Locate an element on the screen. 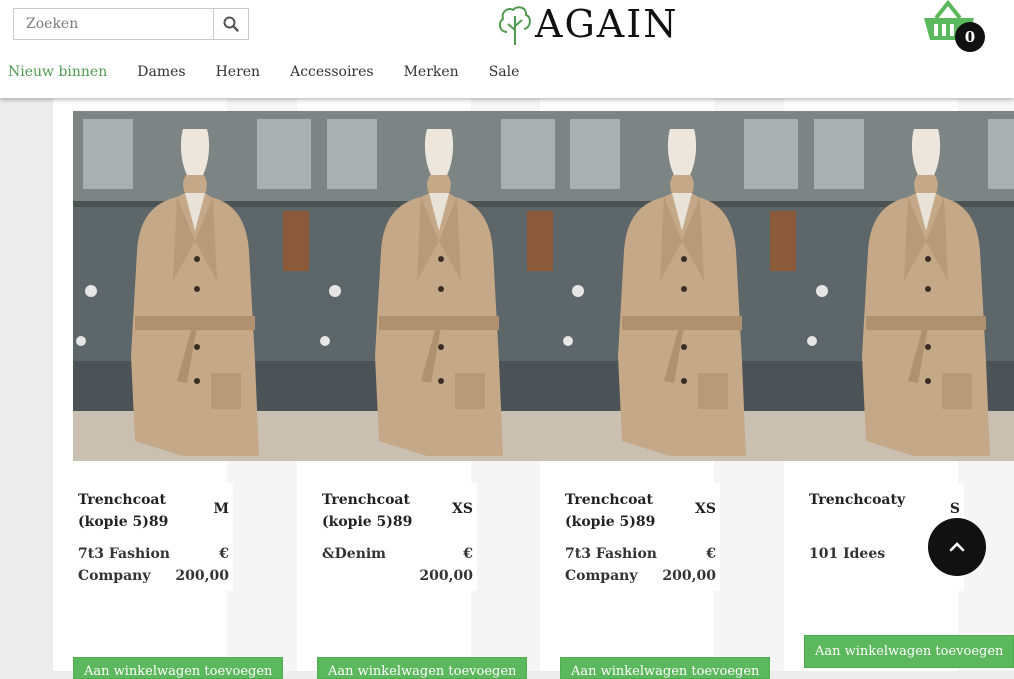  scroll-to-top-button is located at coordinates (957, 547).